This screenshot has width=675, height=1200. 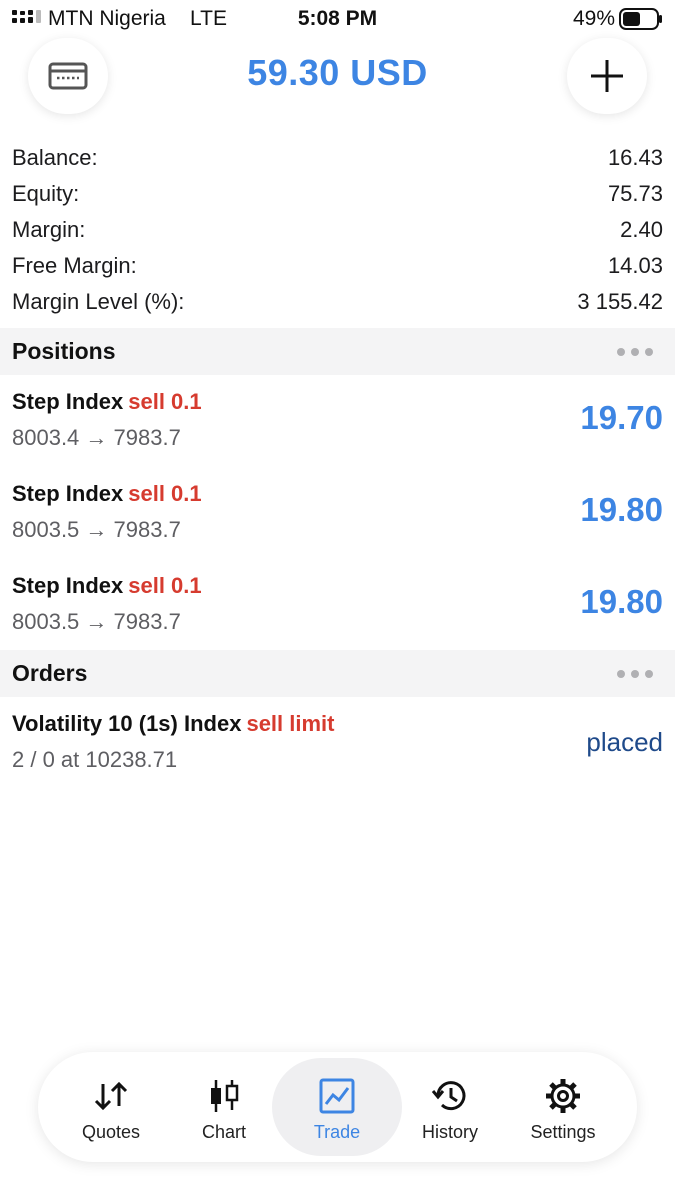 What do you see at coordinates (337, 266) in the screenshot?
I see `summary-row-free-margin: Free Margin: 14.03` at bounding box center [337, 266].